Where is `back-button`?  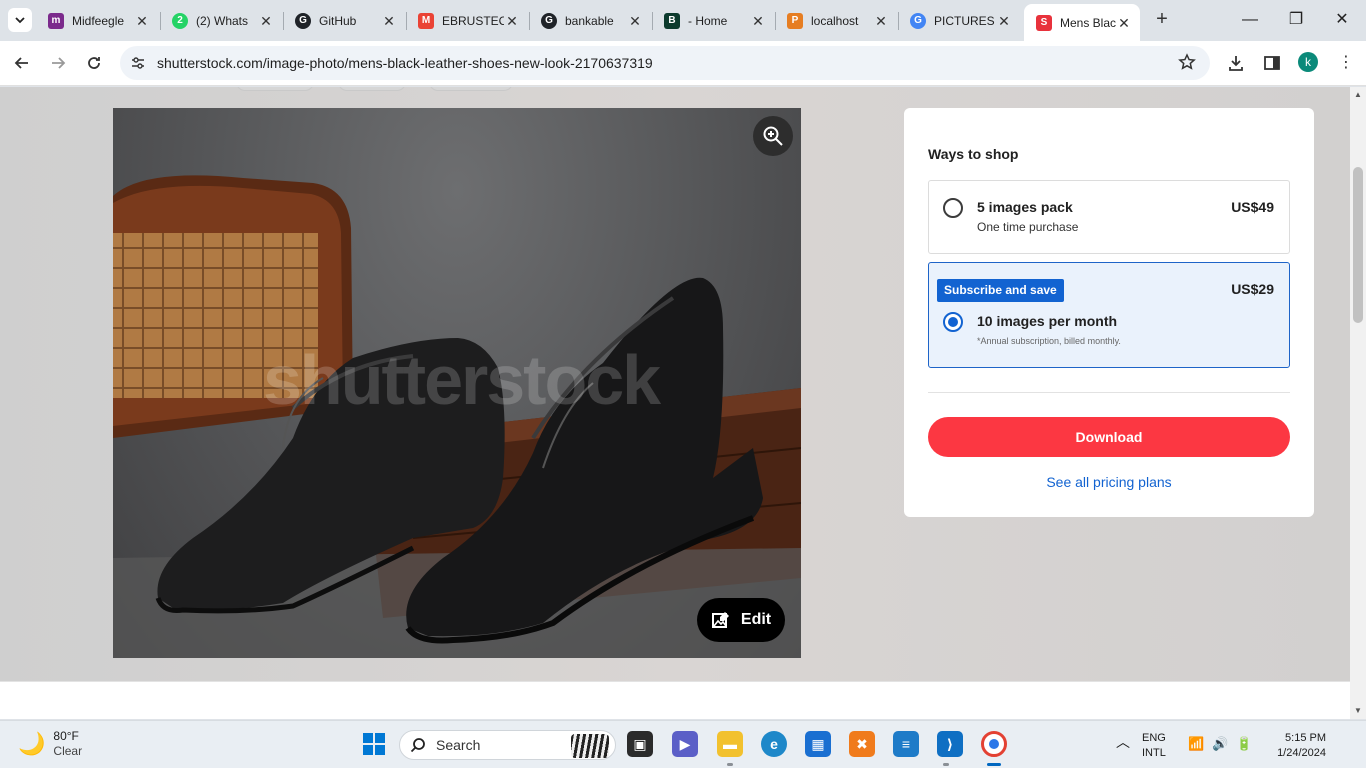
back-button is located at coordinates (22, 63).